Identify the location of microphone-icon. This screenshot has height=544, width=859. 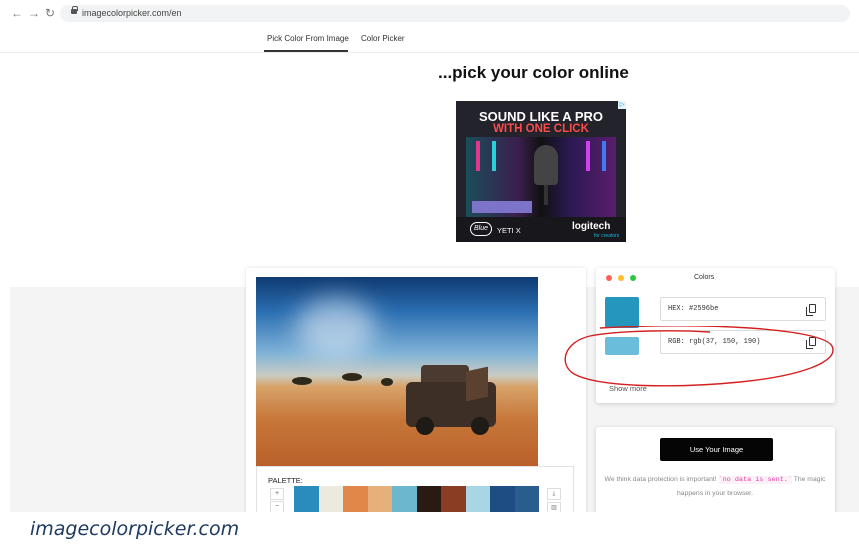
(546, 165).